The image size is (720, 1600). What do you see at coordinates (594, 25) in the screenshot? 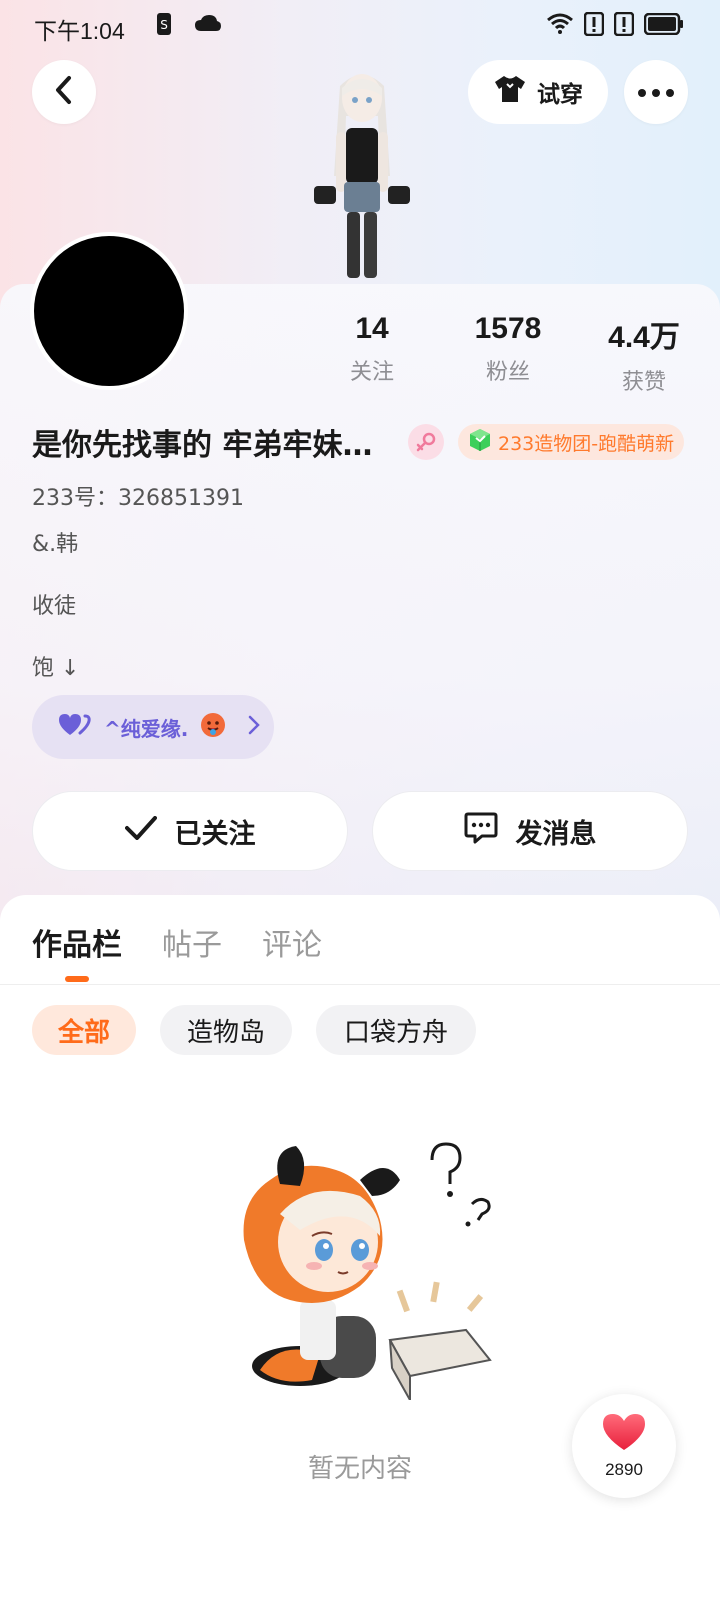
I see `alert-icon` at bounding box center [594, 25].